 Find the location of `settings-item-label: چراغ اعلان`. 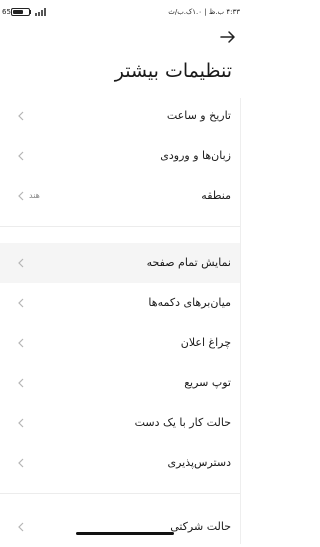

settings-item-label: چراغ اعلان is located at coordinates (205, 342).